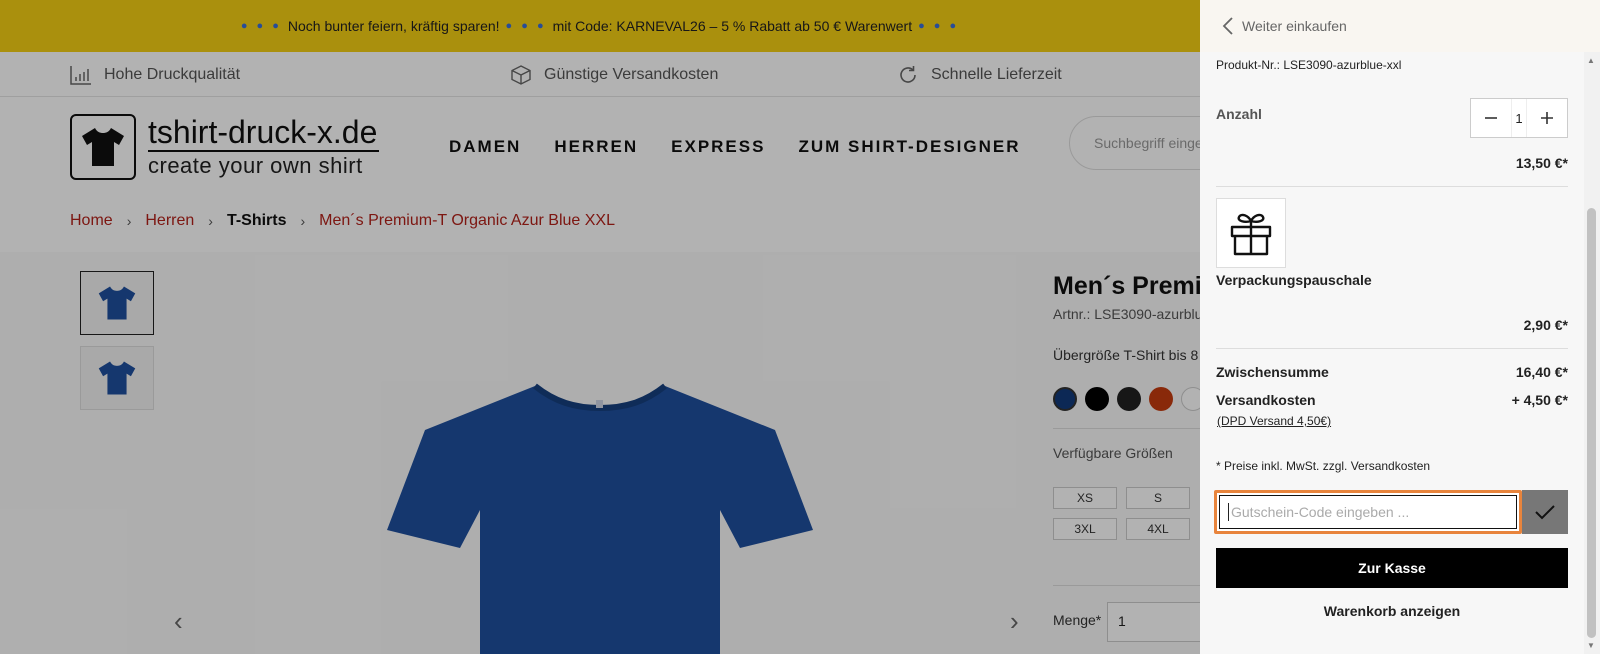 This screenshot has width=1600, height=654. I want to click on shipping-method-link: (DPD Versand 4,50€), so click(1274, 421).